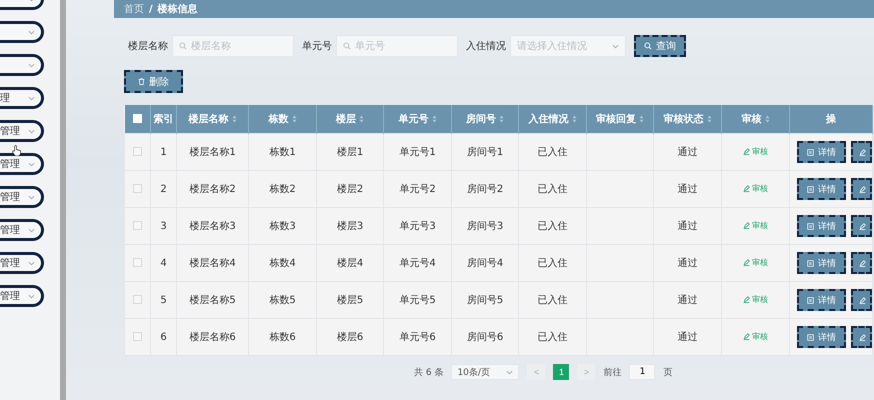 The image size is (874, 400). I want to click on breadcrumb-link: 首页, so click(134, 9).